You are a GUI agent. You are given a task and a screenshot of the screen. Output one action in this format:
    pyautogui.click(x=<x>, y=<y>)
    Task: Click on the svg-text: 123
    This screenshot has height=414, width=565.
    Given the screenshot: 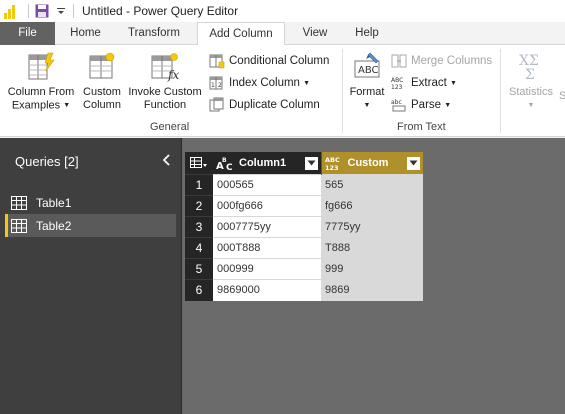 What is the action you would take?
    pyautogui.click(x=397, y=87)
    